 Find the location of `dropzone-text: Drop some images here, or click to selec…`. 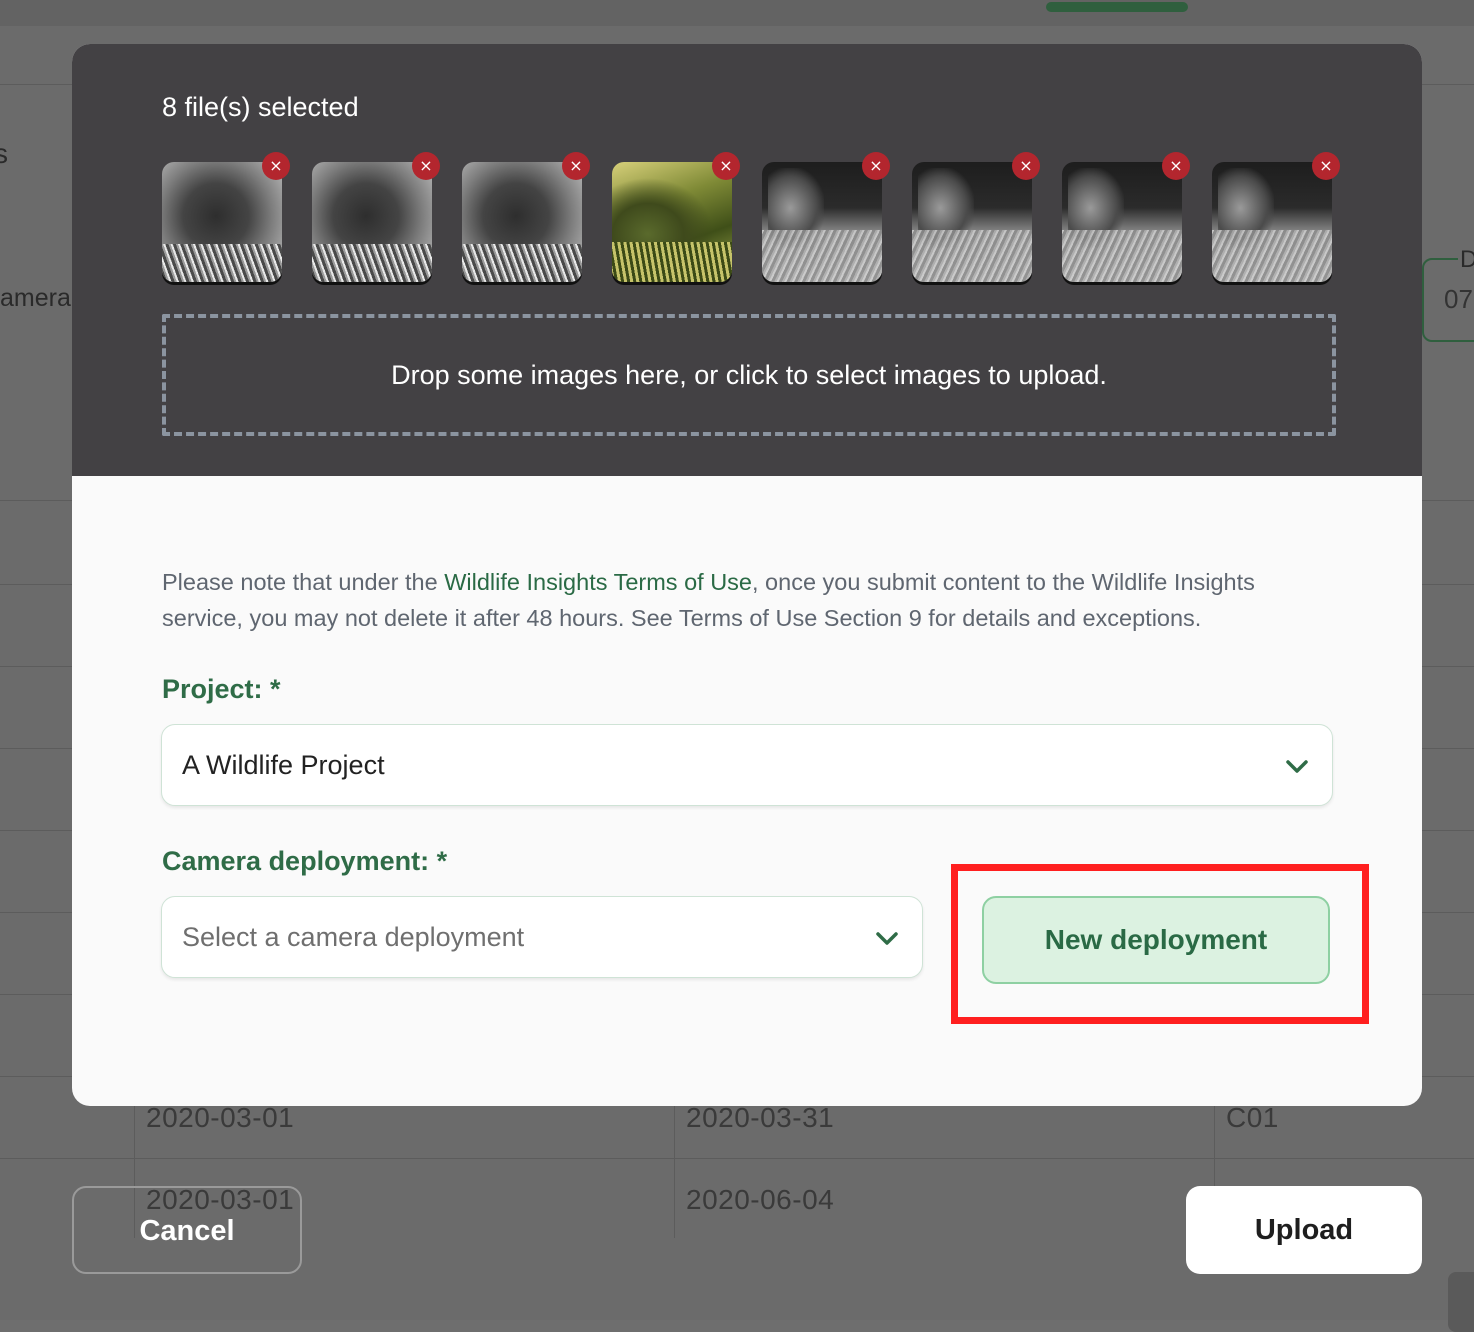

dropzone-text: Drop some images here, or click to selec… is located at coordinates (749, 374).